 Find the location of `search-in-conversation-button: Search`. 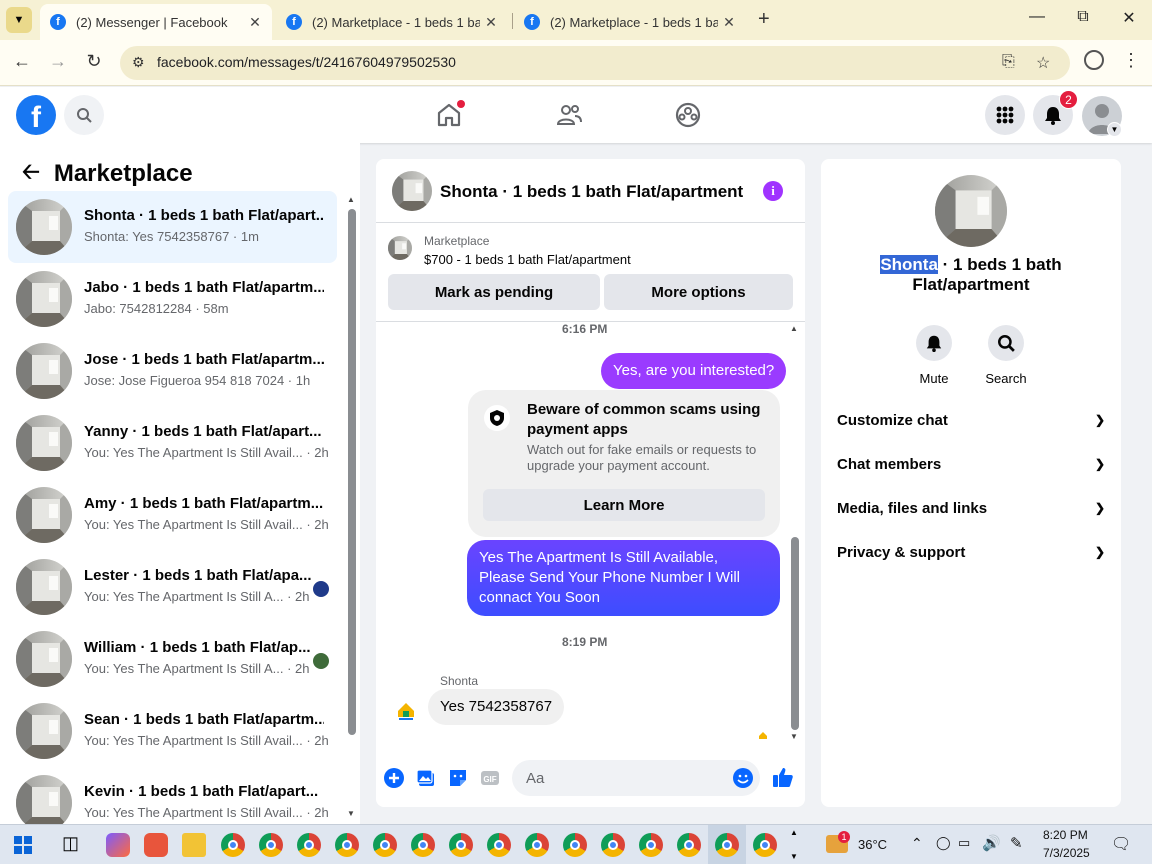

search-in-conversation-button: Search is located at coordinates (1006, 355).